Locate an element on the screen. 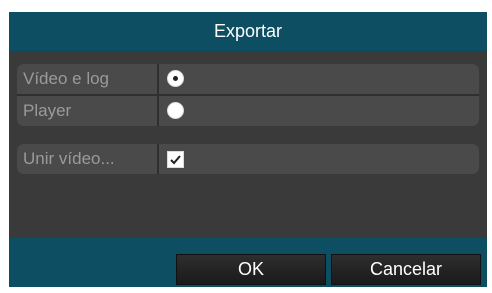 The image size is (492, 293). dialog-title: Exportar is located at coordinates (248, 31).